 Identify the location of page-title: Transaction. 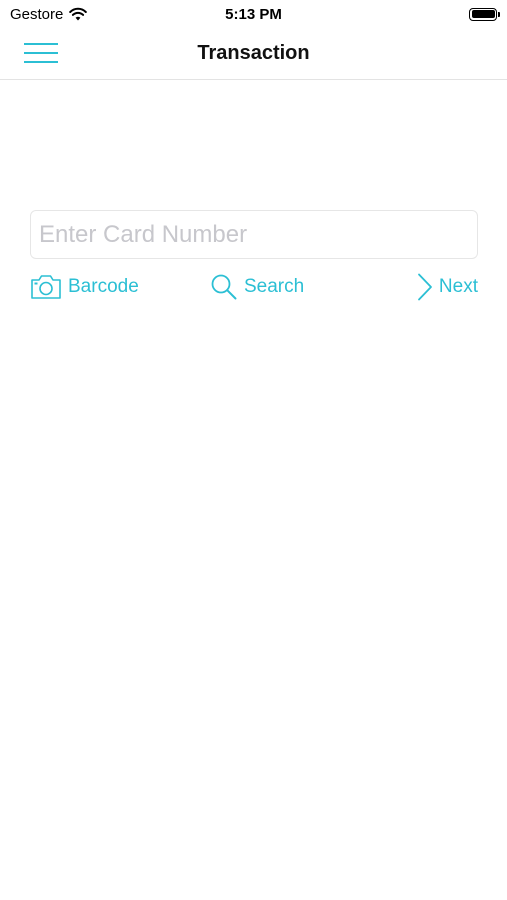
(253, 53).